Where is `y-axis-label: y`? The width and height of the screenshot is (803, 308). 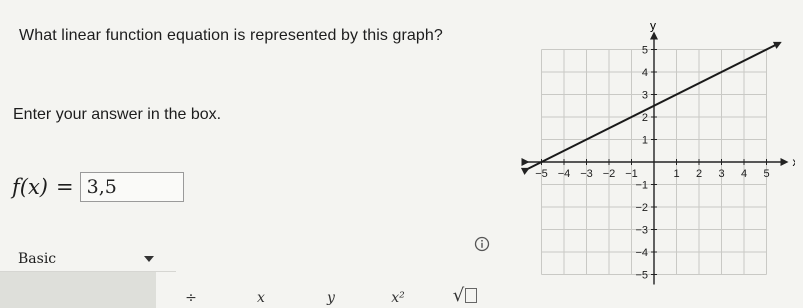
y-axis-label: y is located at coordinates (653, 26).